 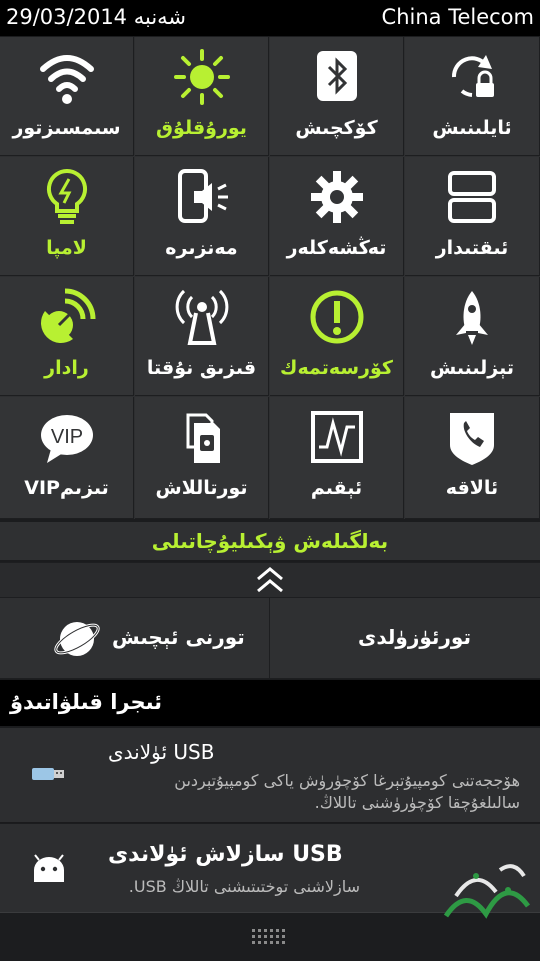 I want to click on vip-icon-text: VIP, so click(x=67, y=437).